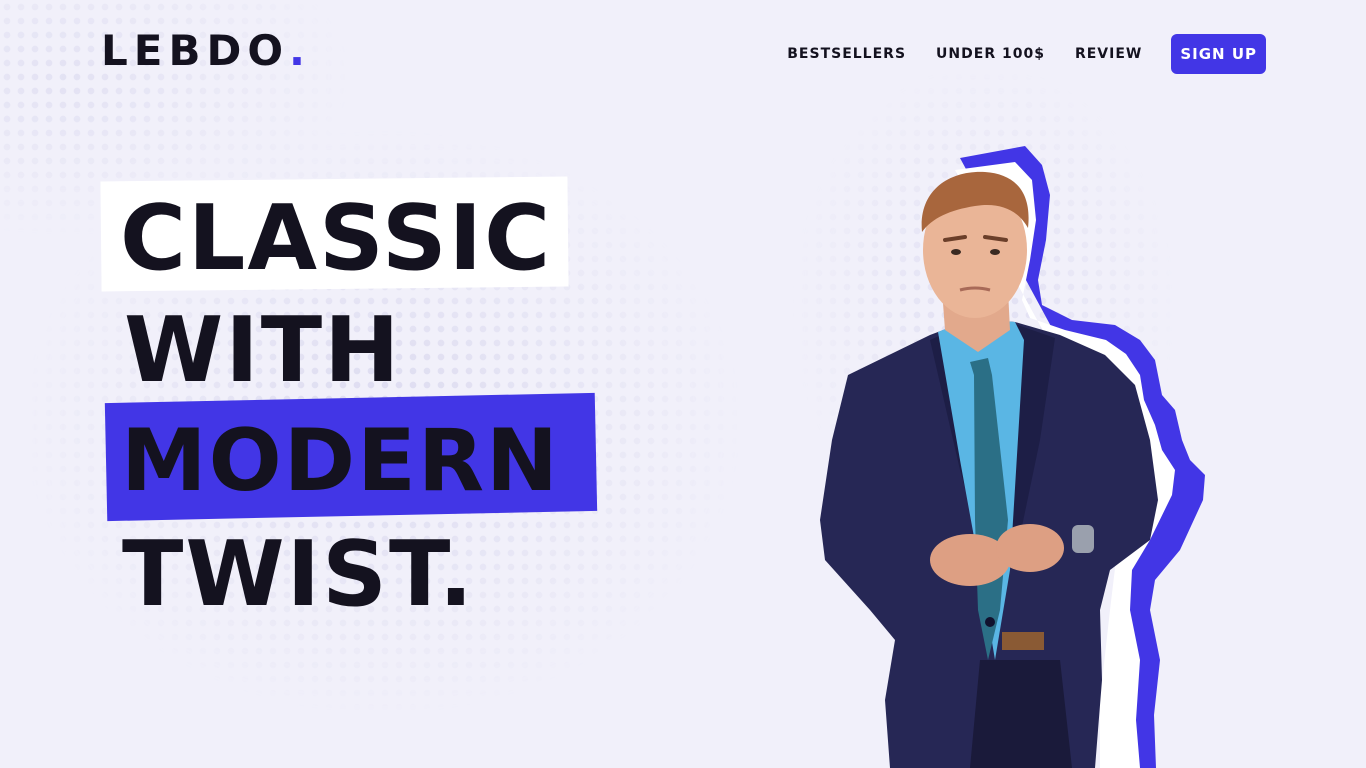 The height and width of the screenshot is (768, 1366). What do you see at coordinates (336, 238) in the screenshot?
I see `headline-line-1: CLASSIC` at bounding box center [336, 238].